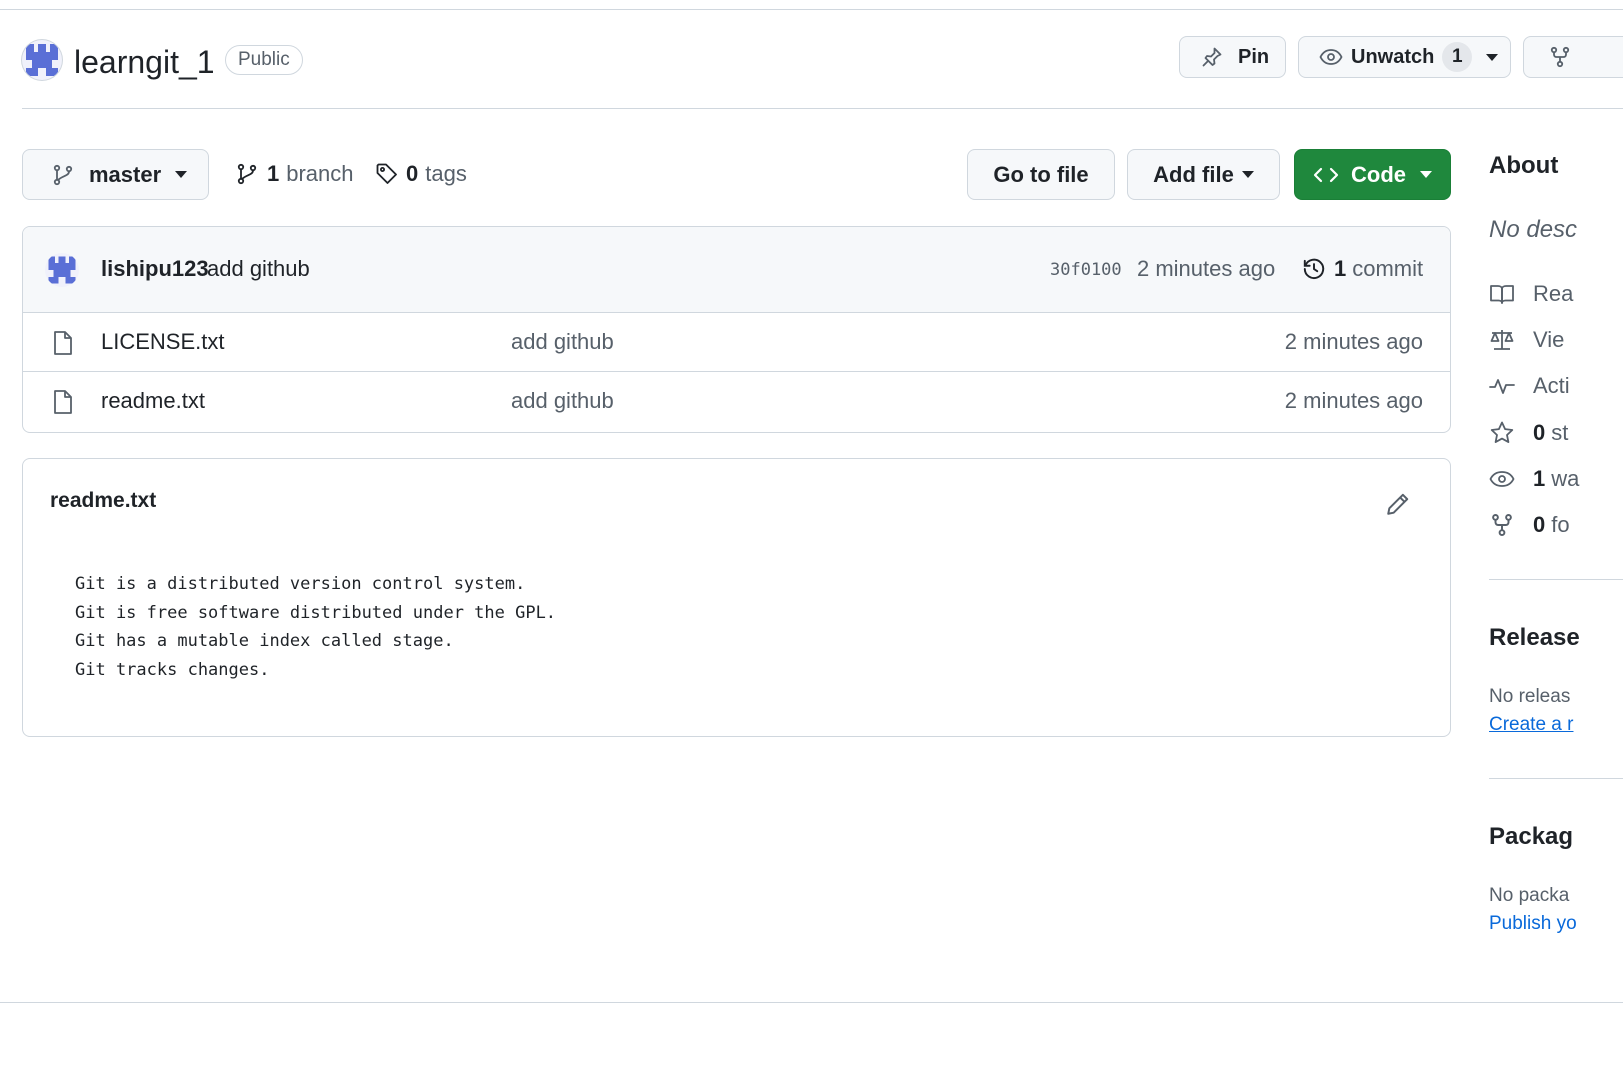 Image resolution: width=1623 pixels, height=1089 pixels. Describe the element at coordinates (1326, 174) in the screenshot. I see `code-icon` at that location.